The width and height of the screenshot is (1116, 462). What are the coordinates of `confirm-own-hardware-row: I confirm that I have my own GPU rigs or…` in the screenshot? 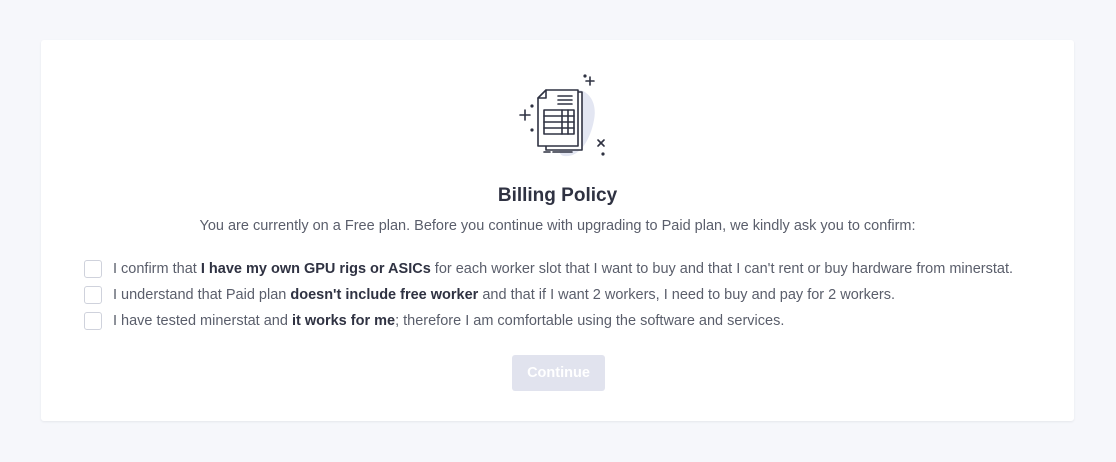 It's located at (548, 269).